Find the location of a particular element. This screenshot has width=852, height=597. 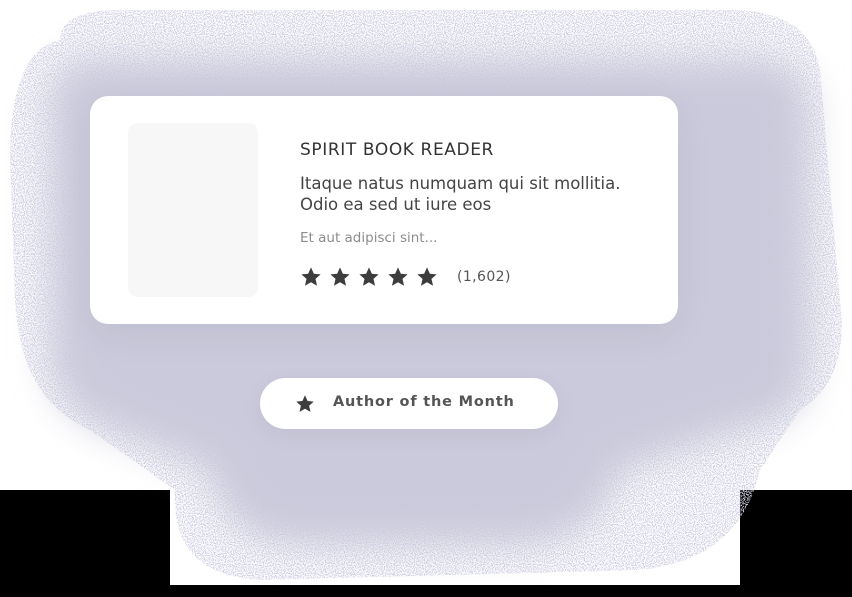

star-rating: (1,602) is located at coordinates (405, 277).